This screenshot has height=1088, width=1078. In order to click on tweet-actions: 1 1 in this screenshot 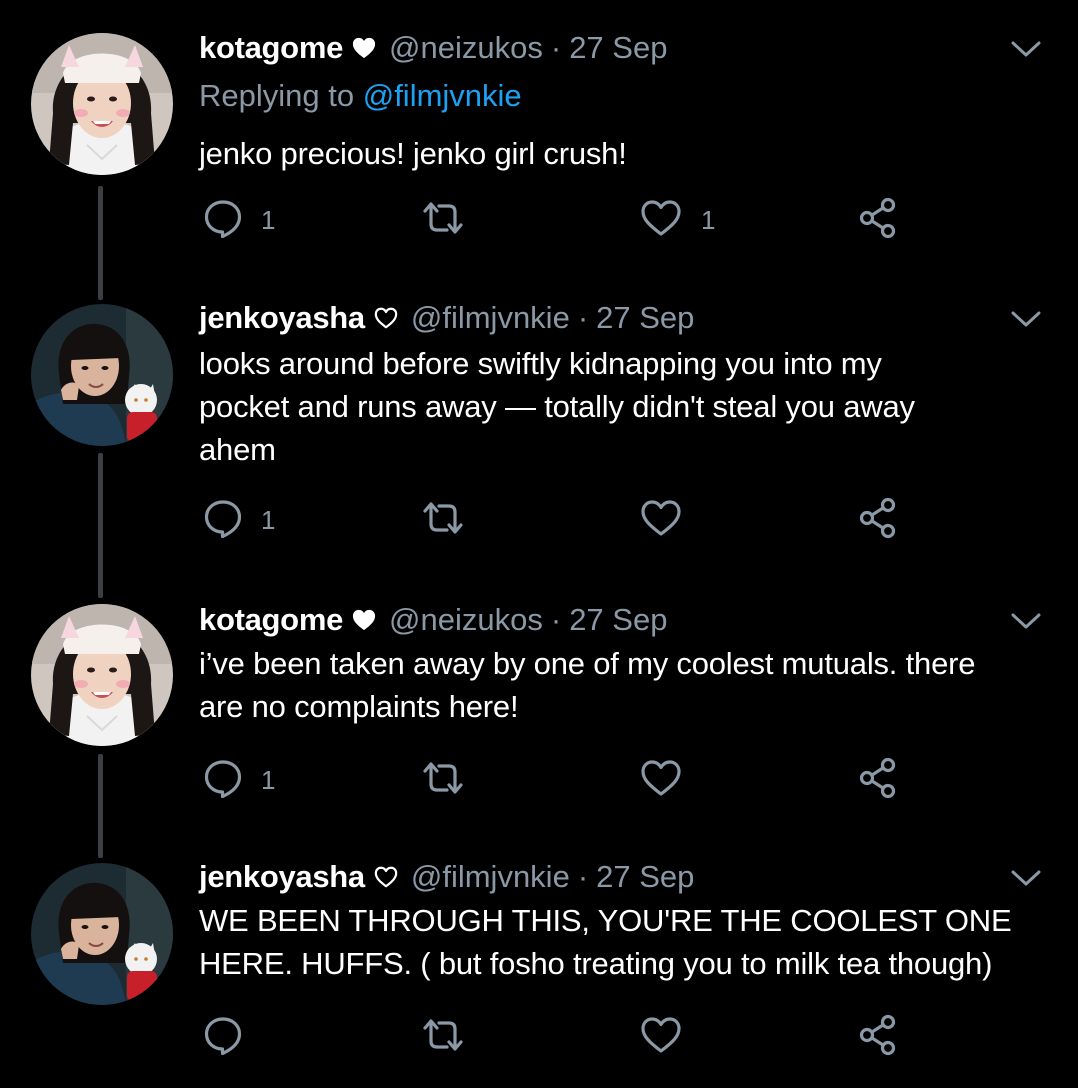, I will do `click(559, 220)`.